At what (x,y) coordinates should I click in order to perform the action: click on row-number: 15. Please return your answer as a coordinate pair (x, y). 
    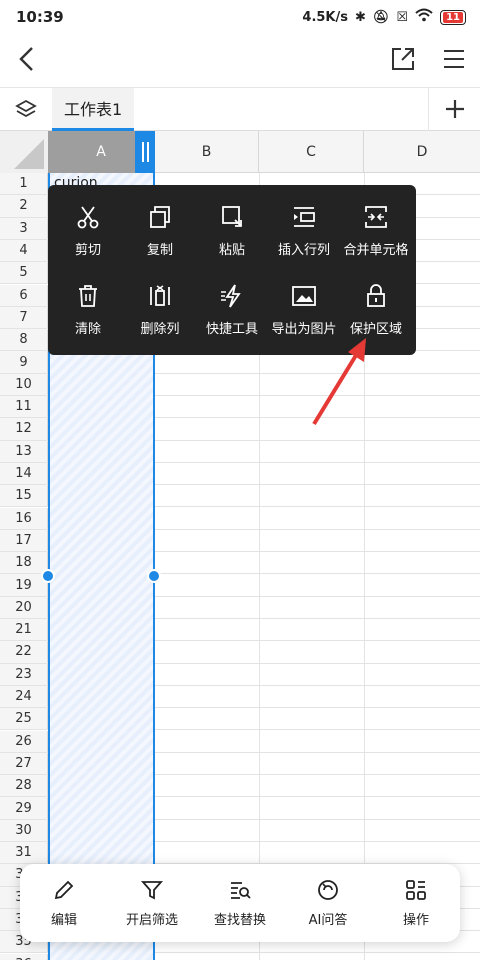
    Looking at the image, I should click on (24, 496).